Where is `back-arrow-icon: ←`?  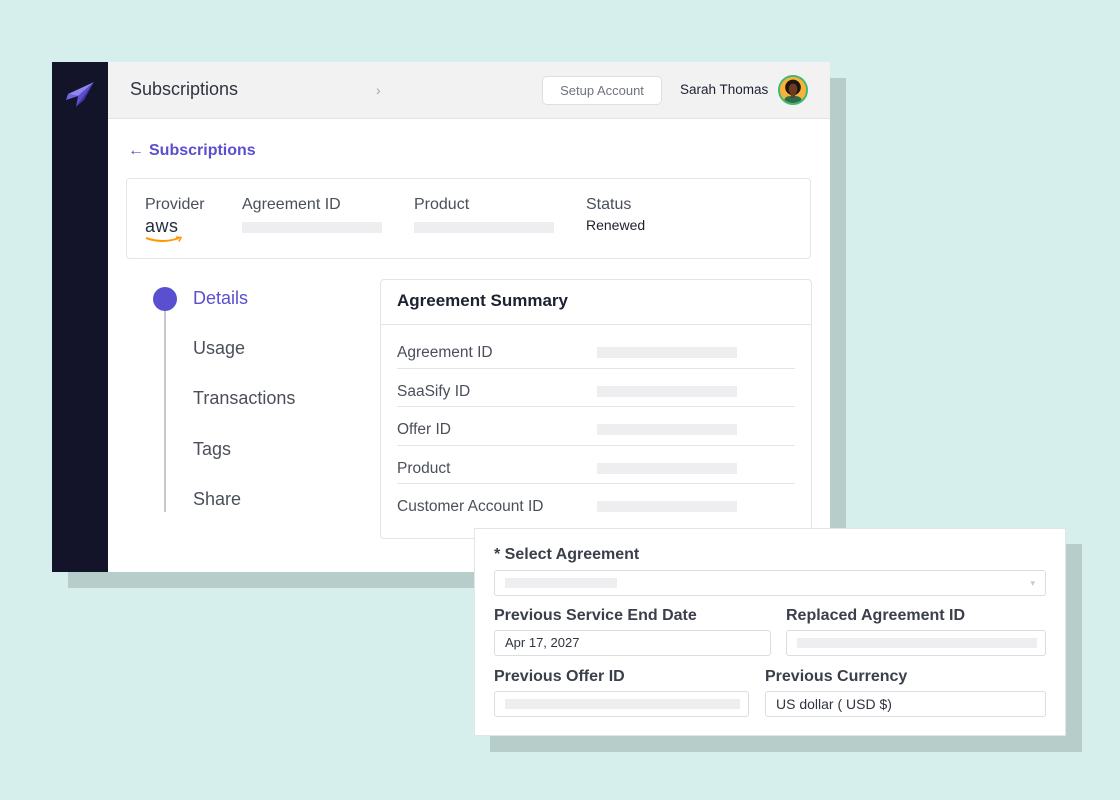 back-arrow-icon: ← is located at coordinates (136, 150).